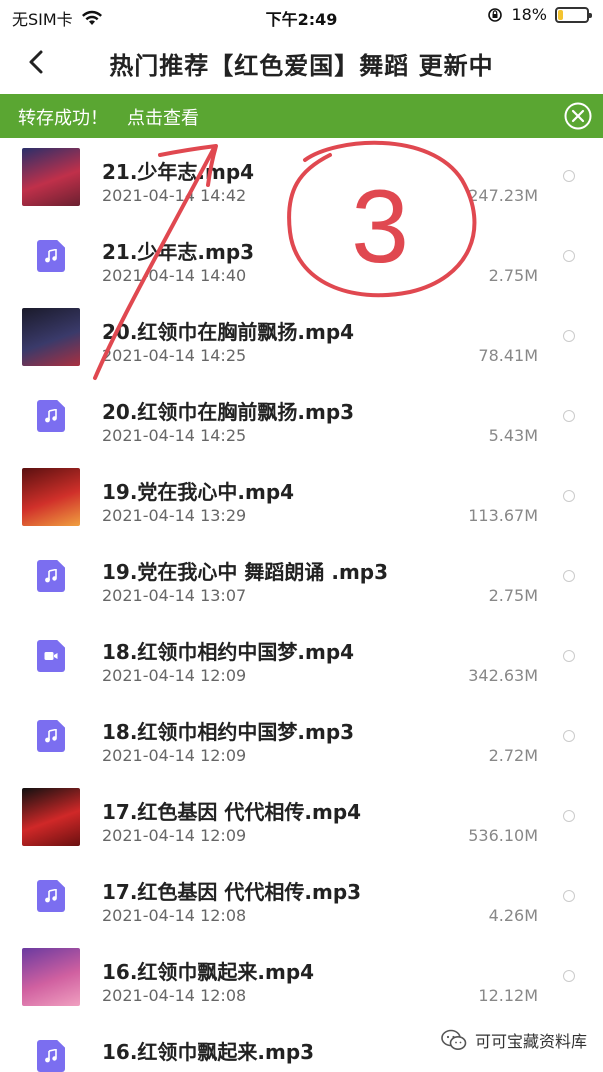 This screenshot has width=603, height=1072. What do you see at coordinates (454, 1039) in the screenshot?
I see `wechat-icon` at bounding box center [454, 1039].